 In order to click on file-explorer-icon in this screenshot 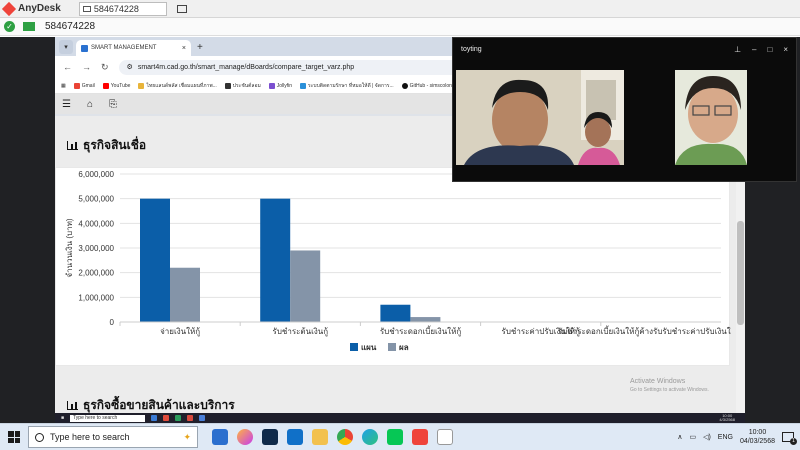, I will do `click(320, 437)`.